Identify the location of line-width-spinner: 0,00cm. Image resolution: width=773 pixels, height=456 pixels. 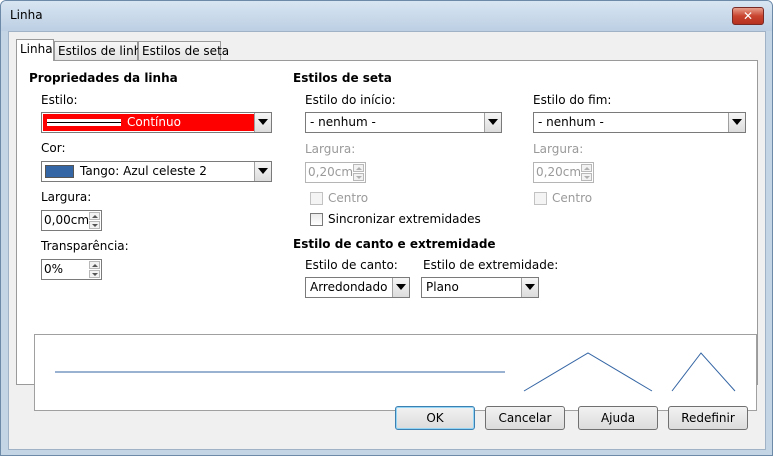
(71, 220).